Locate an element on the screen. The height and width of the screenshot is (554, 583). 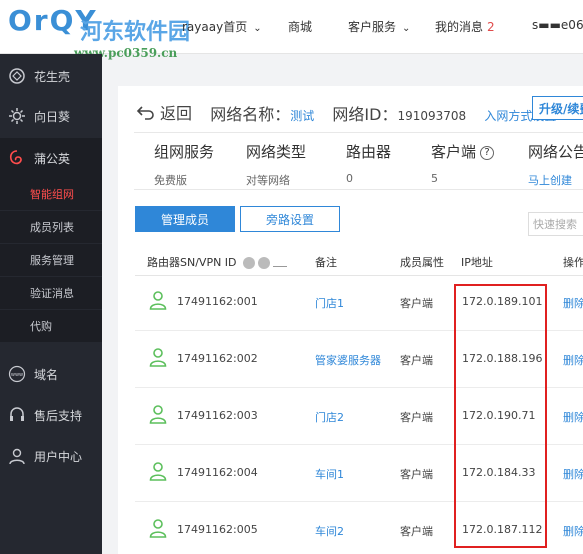
www-icon: www is located at coordinates (17, 374).